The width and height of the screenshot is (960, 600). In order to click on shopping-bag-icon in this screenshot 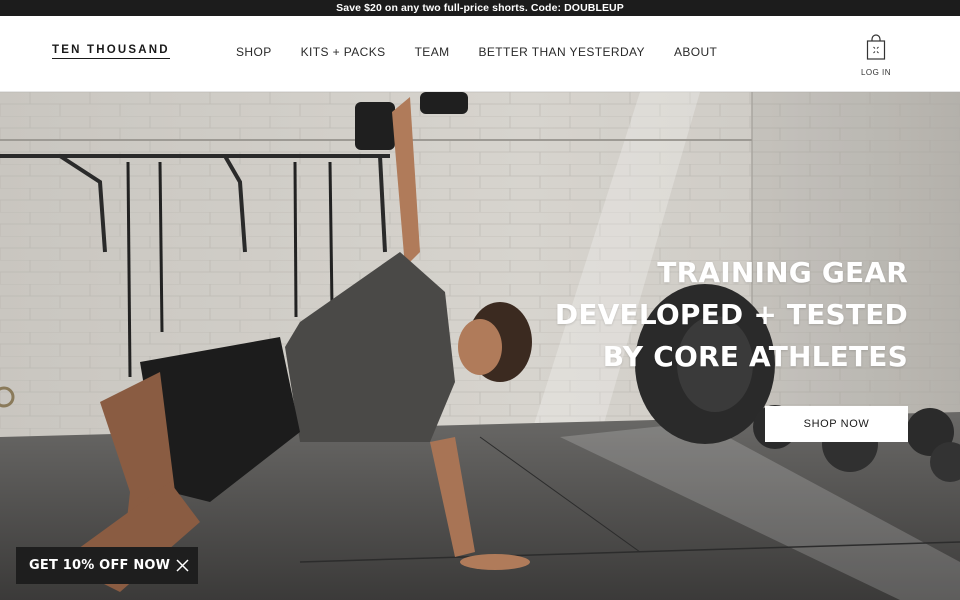, I will do `click(876, 47)`.